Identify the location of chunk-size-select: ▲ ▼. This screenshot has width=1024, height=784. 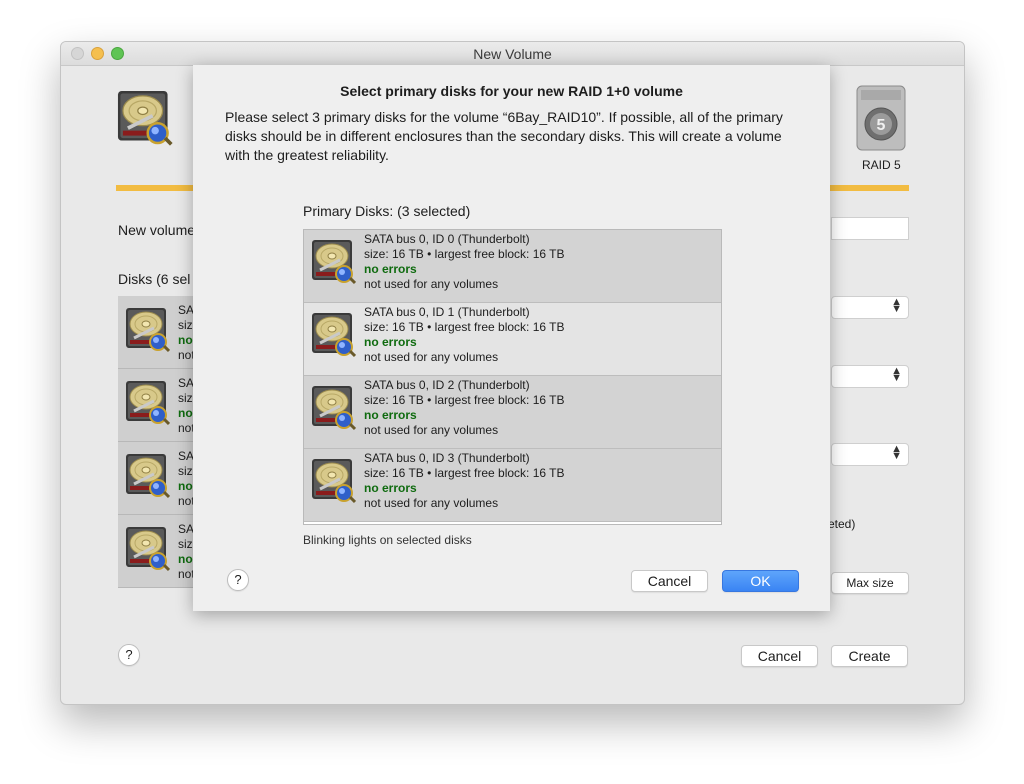
(870, 376).